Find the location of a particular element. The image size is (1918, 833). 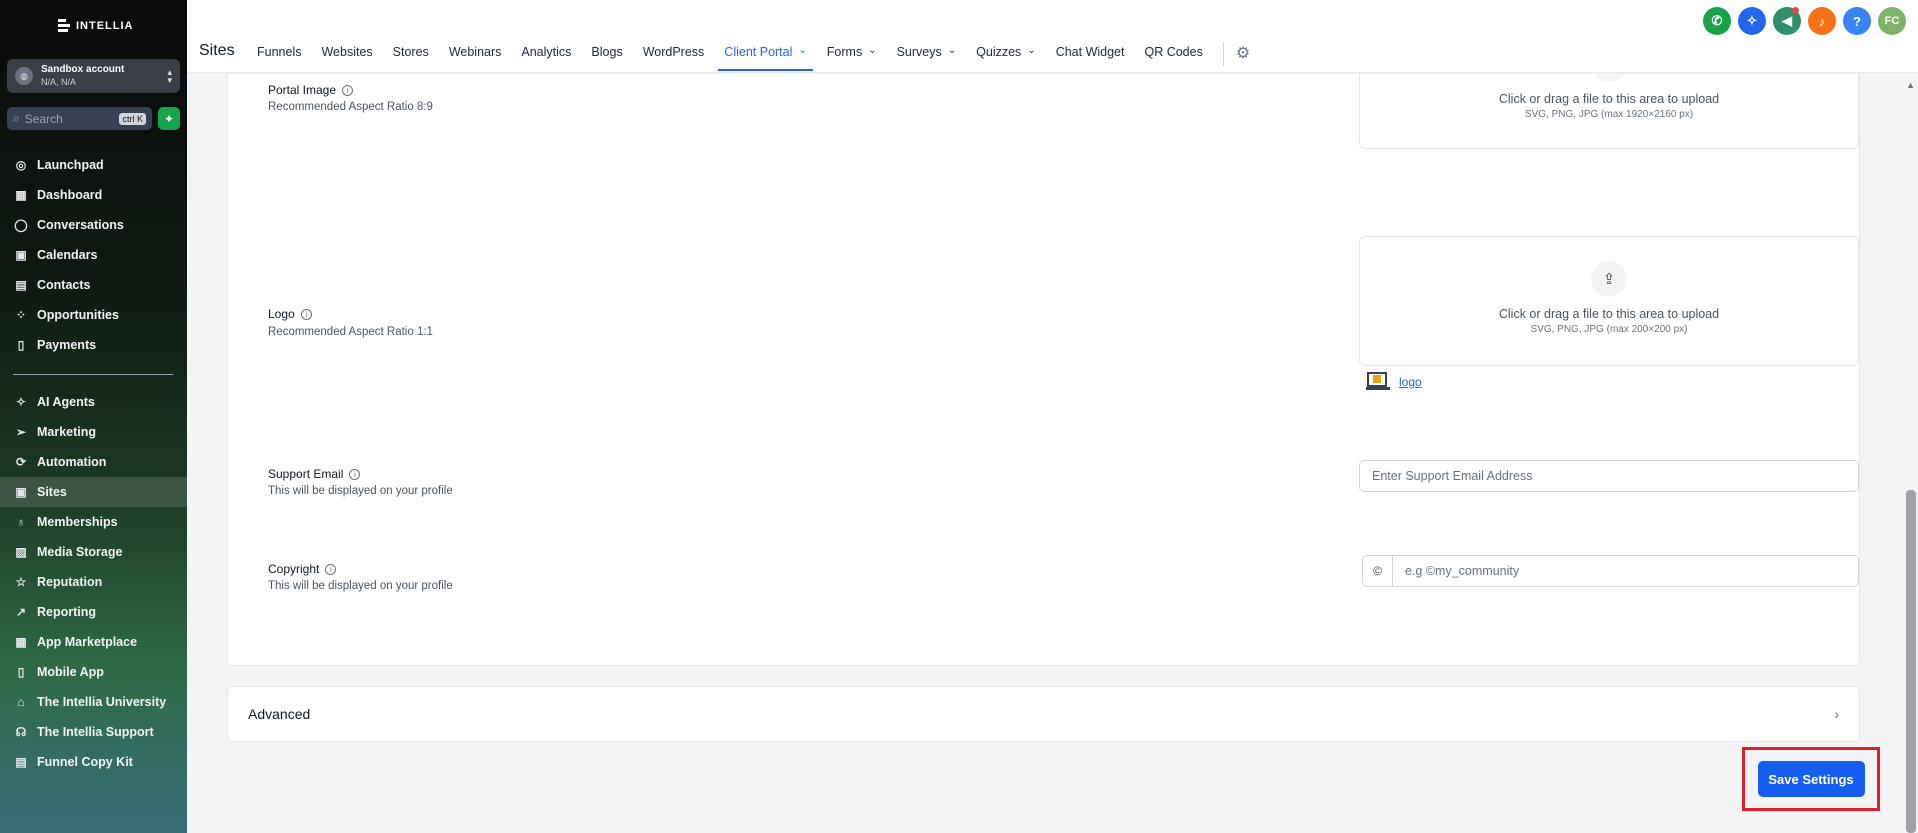

payments-icon: ▯ is located at coordinates (21, 345).